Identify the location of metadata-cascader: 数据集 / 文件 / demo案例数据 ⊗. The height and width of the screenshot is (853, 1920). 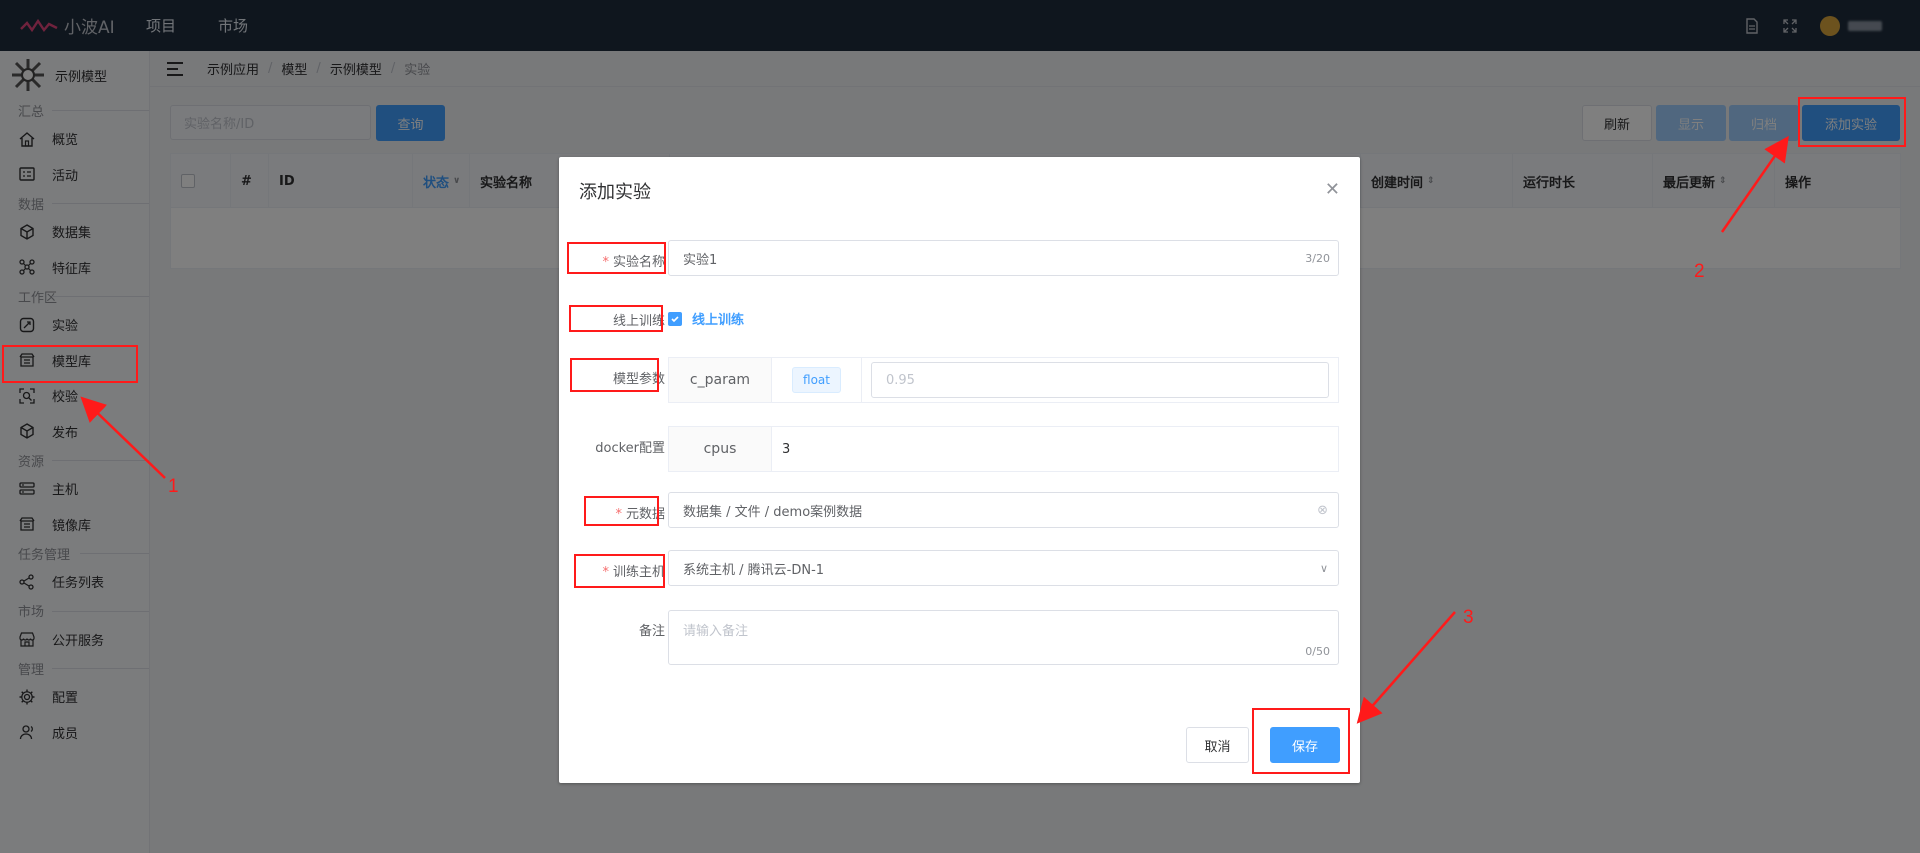
(1003, 510).